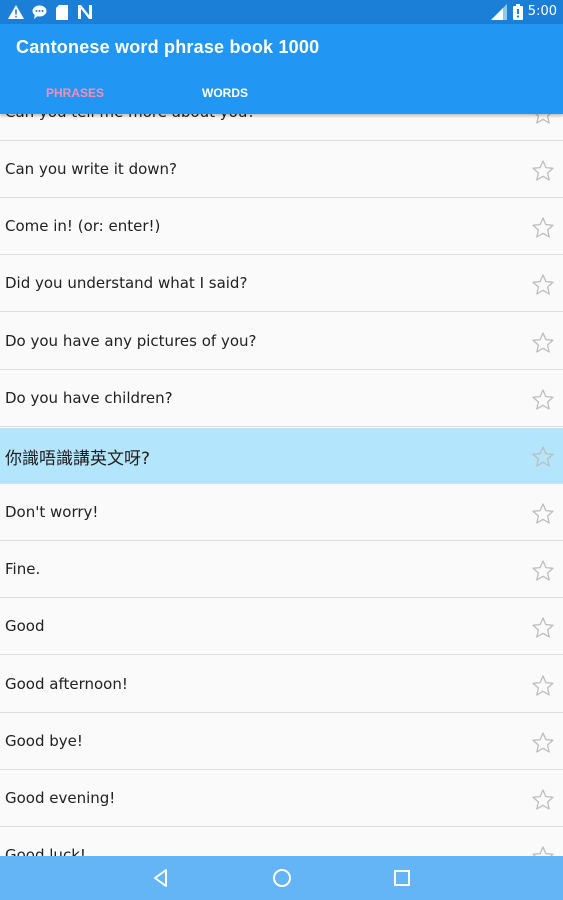 The height and width of the screenshot is (900, 563). I want to click on phrase-row: Come in! (or: enter!), so click(281, 227).